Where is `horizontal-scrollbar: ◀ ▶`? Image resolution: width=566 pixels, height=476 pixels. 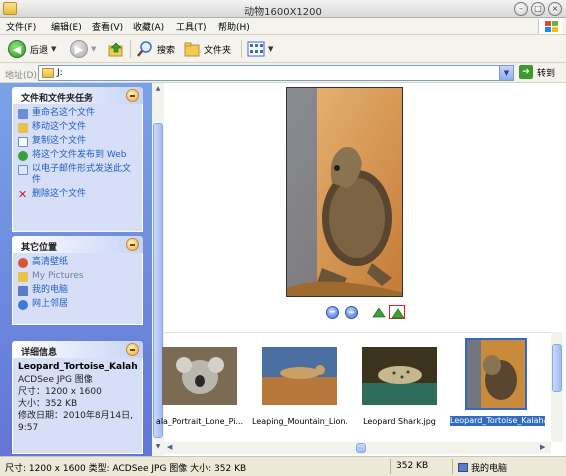 horizontal-scrollbar: ◀ ▶ is located at coordinates (357, 448).